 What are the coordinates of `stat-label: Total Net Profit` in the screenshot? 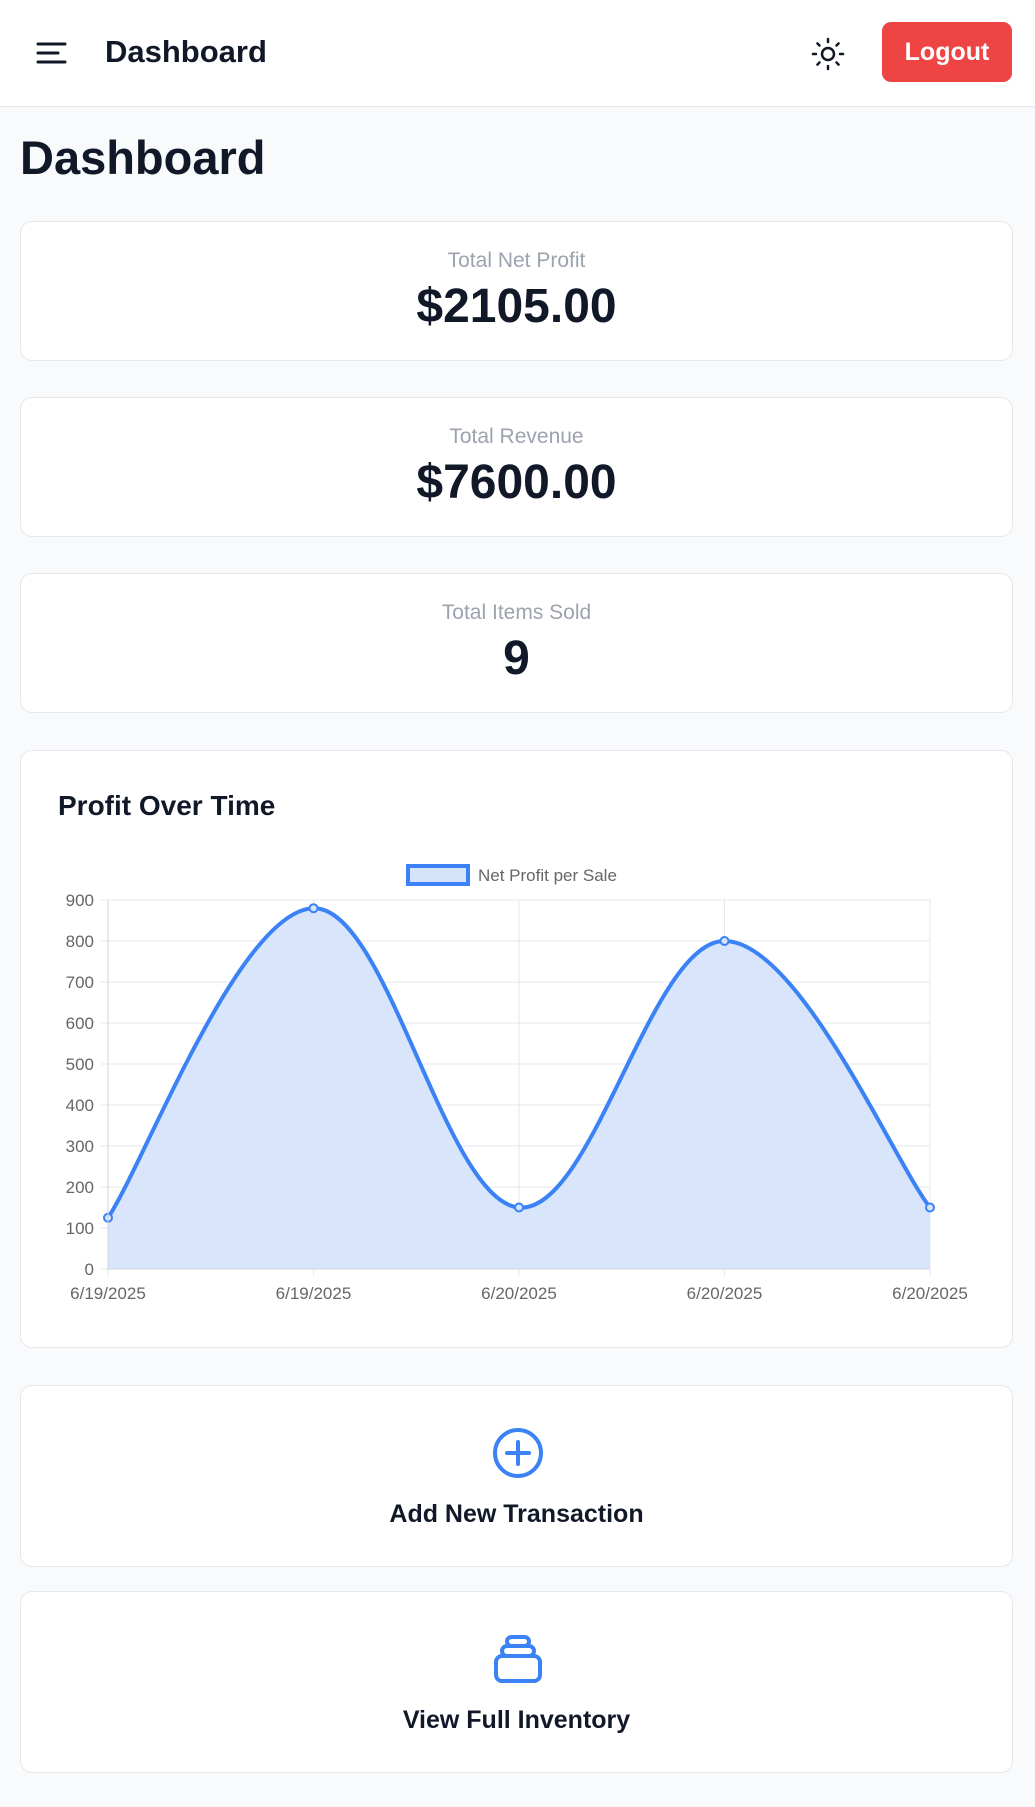 It's located at (516, 260).